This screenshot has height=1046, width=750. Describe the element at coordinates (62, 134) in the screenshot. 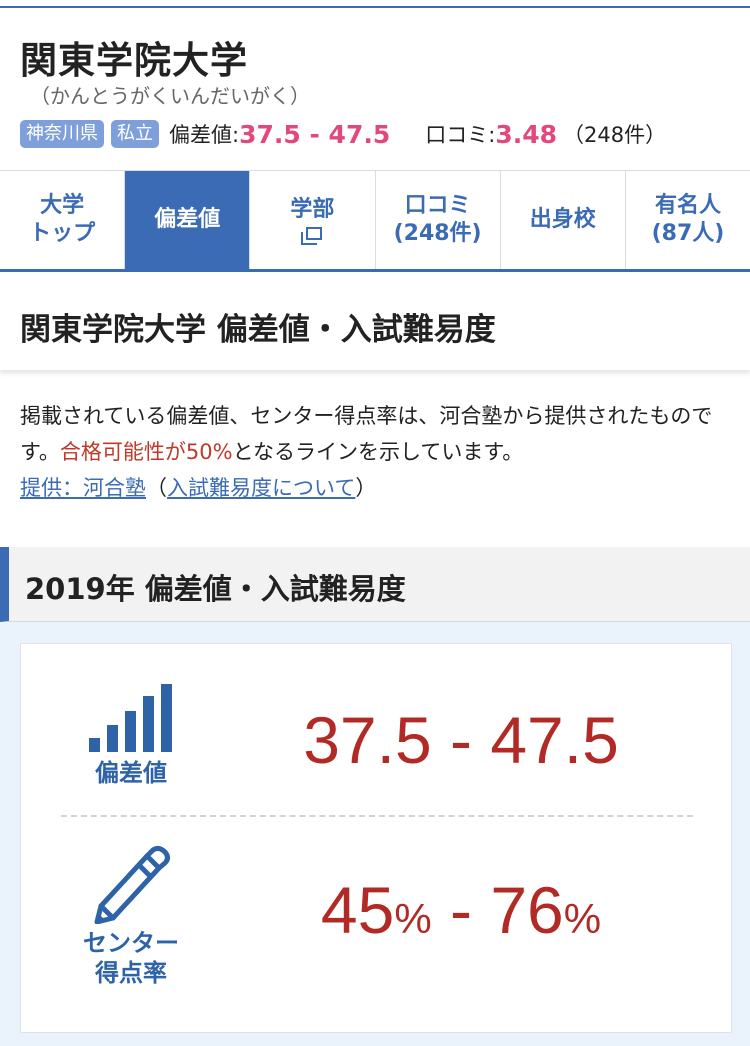

I see `prefecture-tag: 神奈川県` at that location.